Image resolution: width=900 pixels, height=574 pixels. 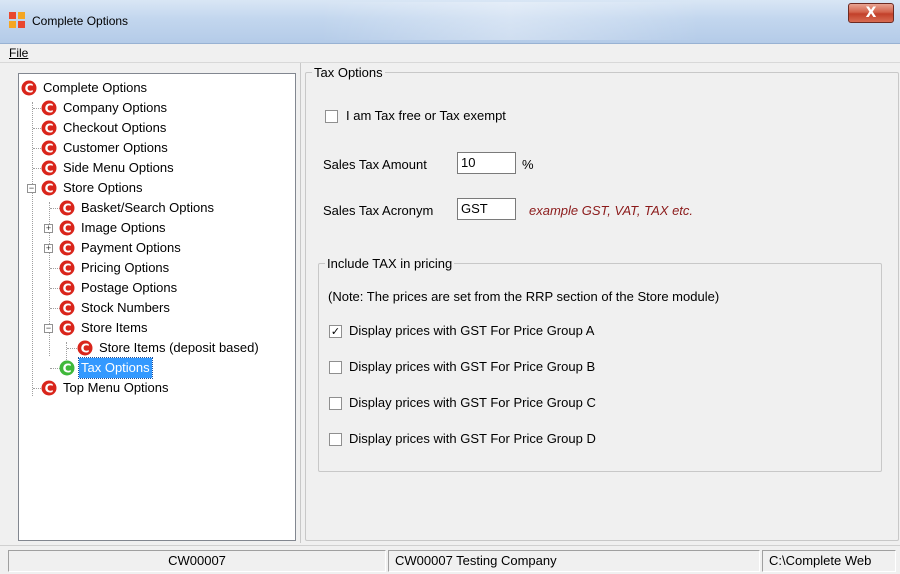 I want to click on acronym-hint: example GST, VAT, TAX etc., so click(x=611, y=210).